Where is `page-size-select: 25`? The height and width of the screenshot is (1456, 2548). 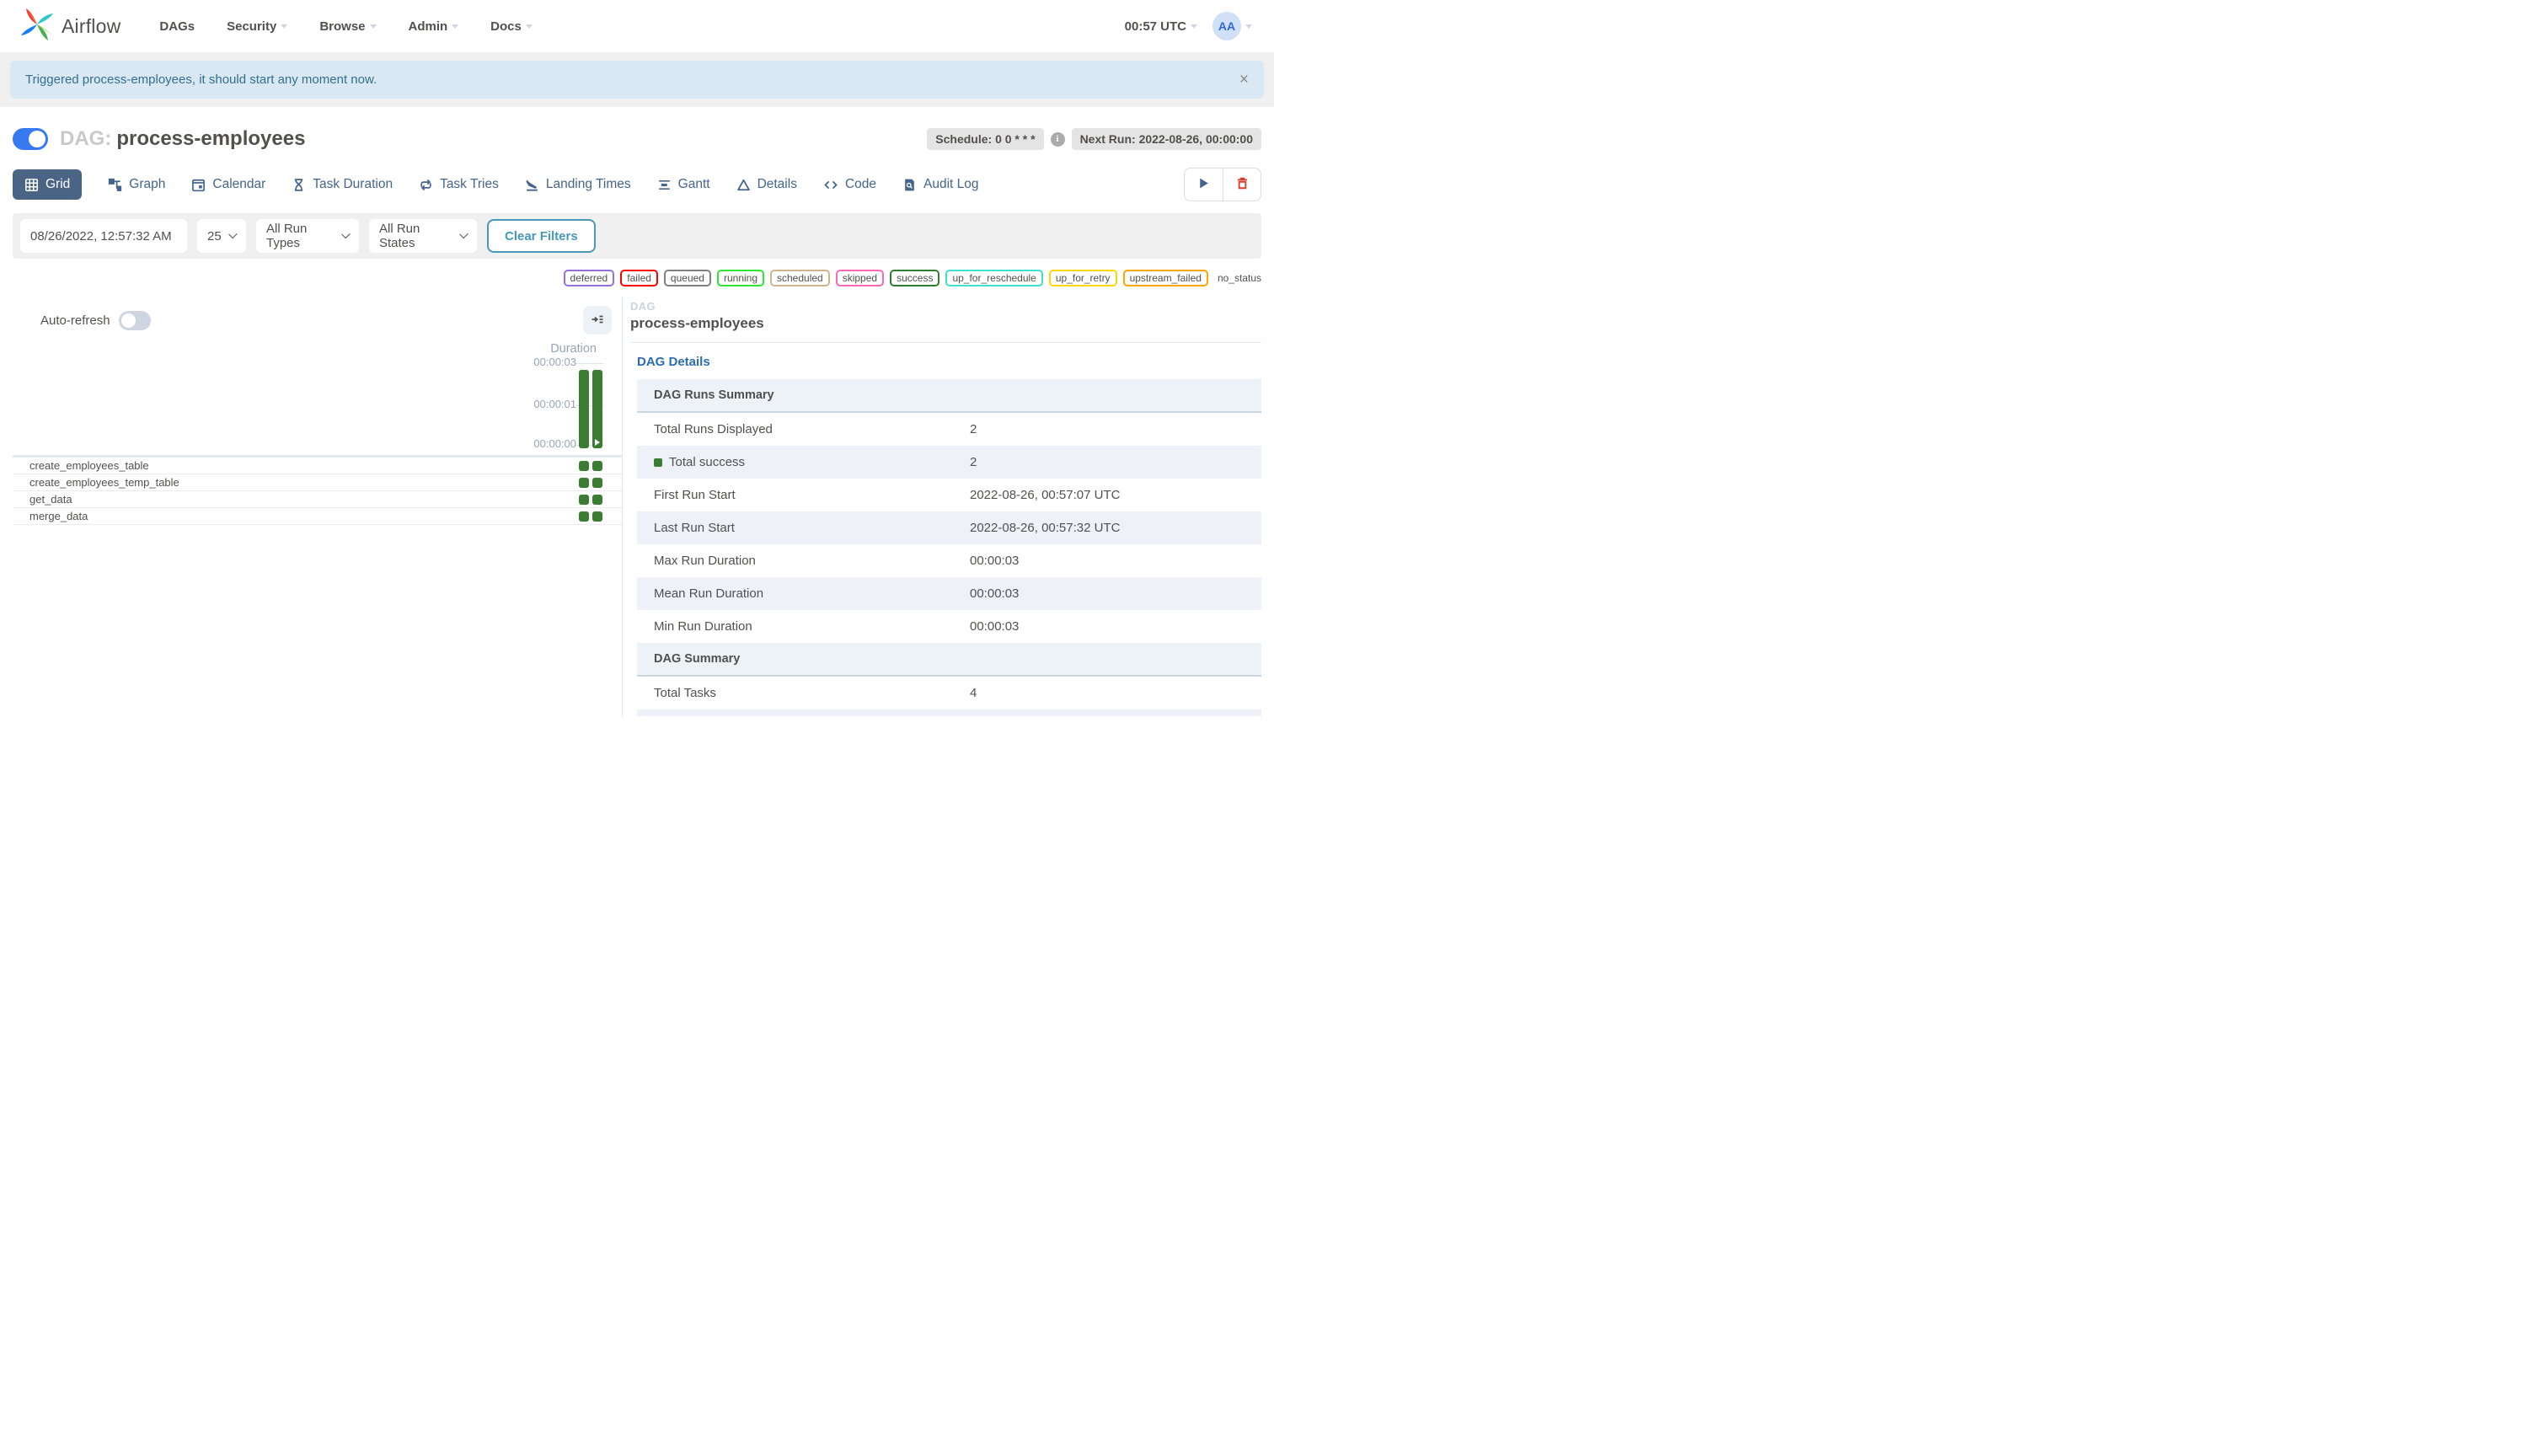 page-size-select: 25 is located at coordinates (221, 236).